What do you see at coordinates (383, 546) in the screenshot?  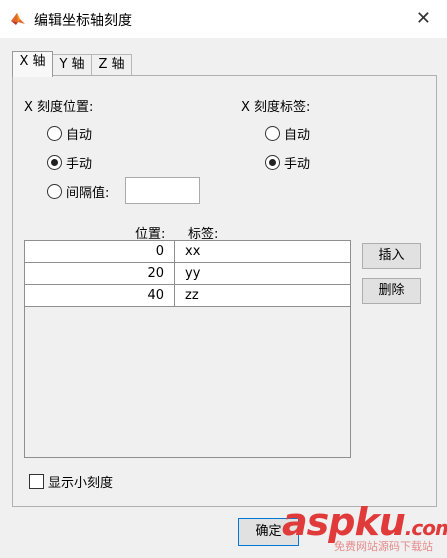 I see `watermark-subtext: 免费网站源码下载站` at bounding box center [383, 546].